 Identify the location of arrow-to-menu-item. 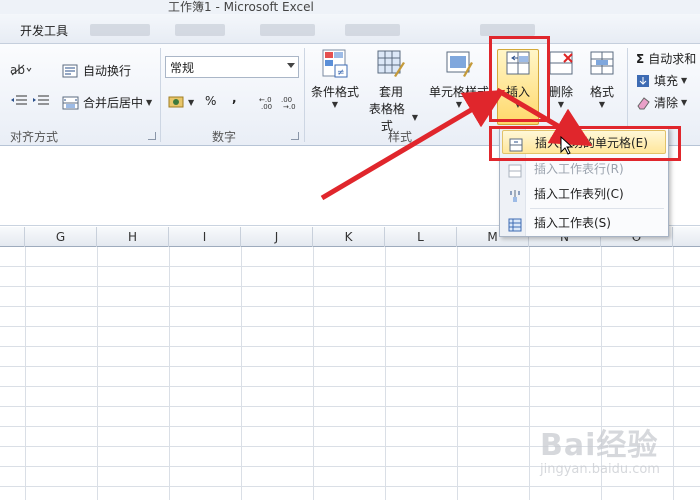
(544, 117).